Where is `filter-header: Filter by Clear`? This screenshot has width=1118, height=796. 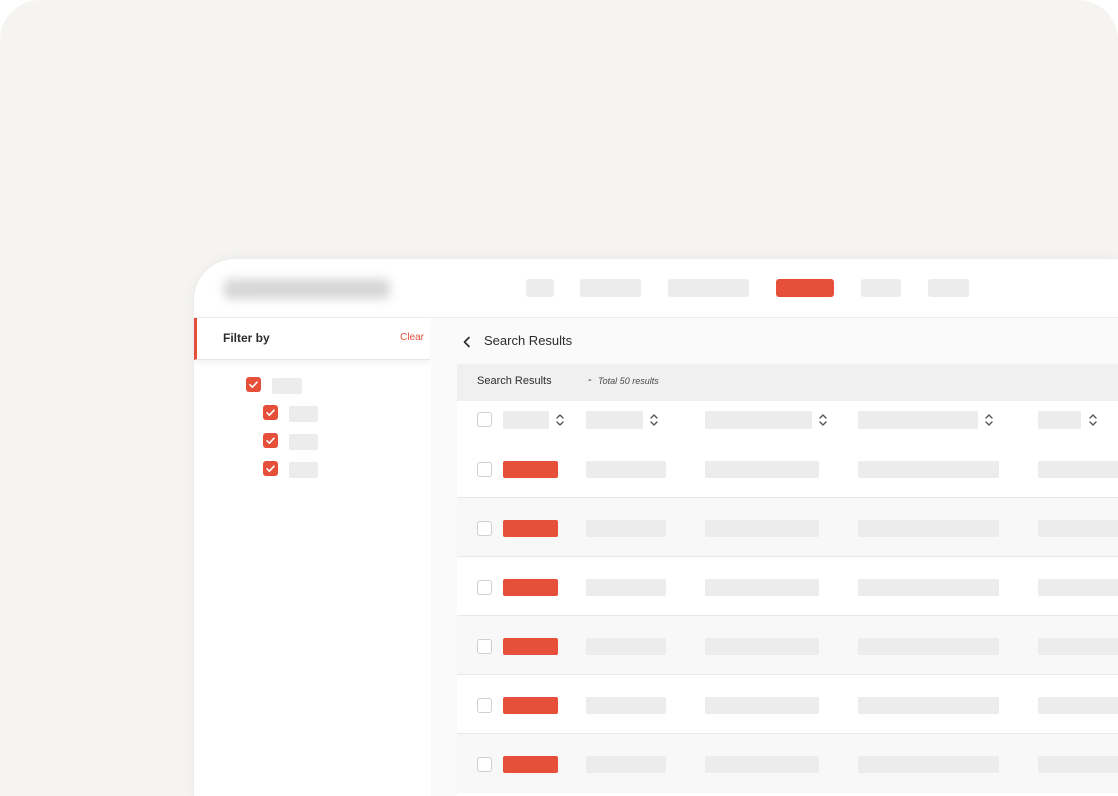 filter-header: Filter by Clear is located at coordinates (312, 339).